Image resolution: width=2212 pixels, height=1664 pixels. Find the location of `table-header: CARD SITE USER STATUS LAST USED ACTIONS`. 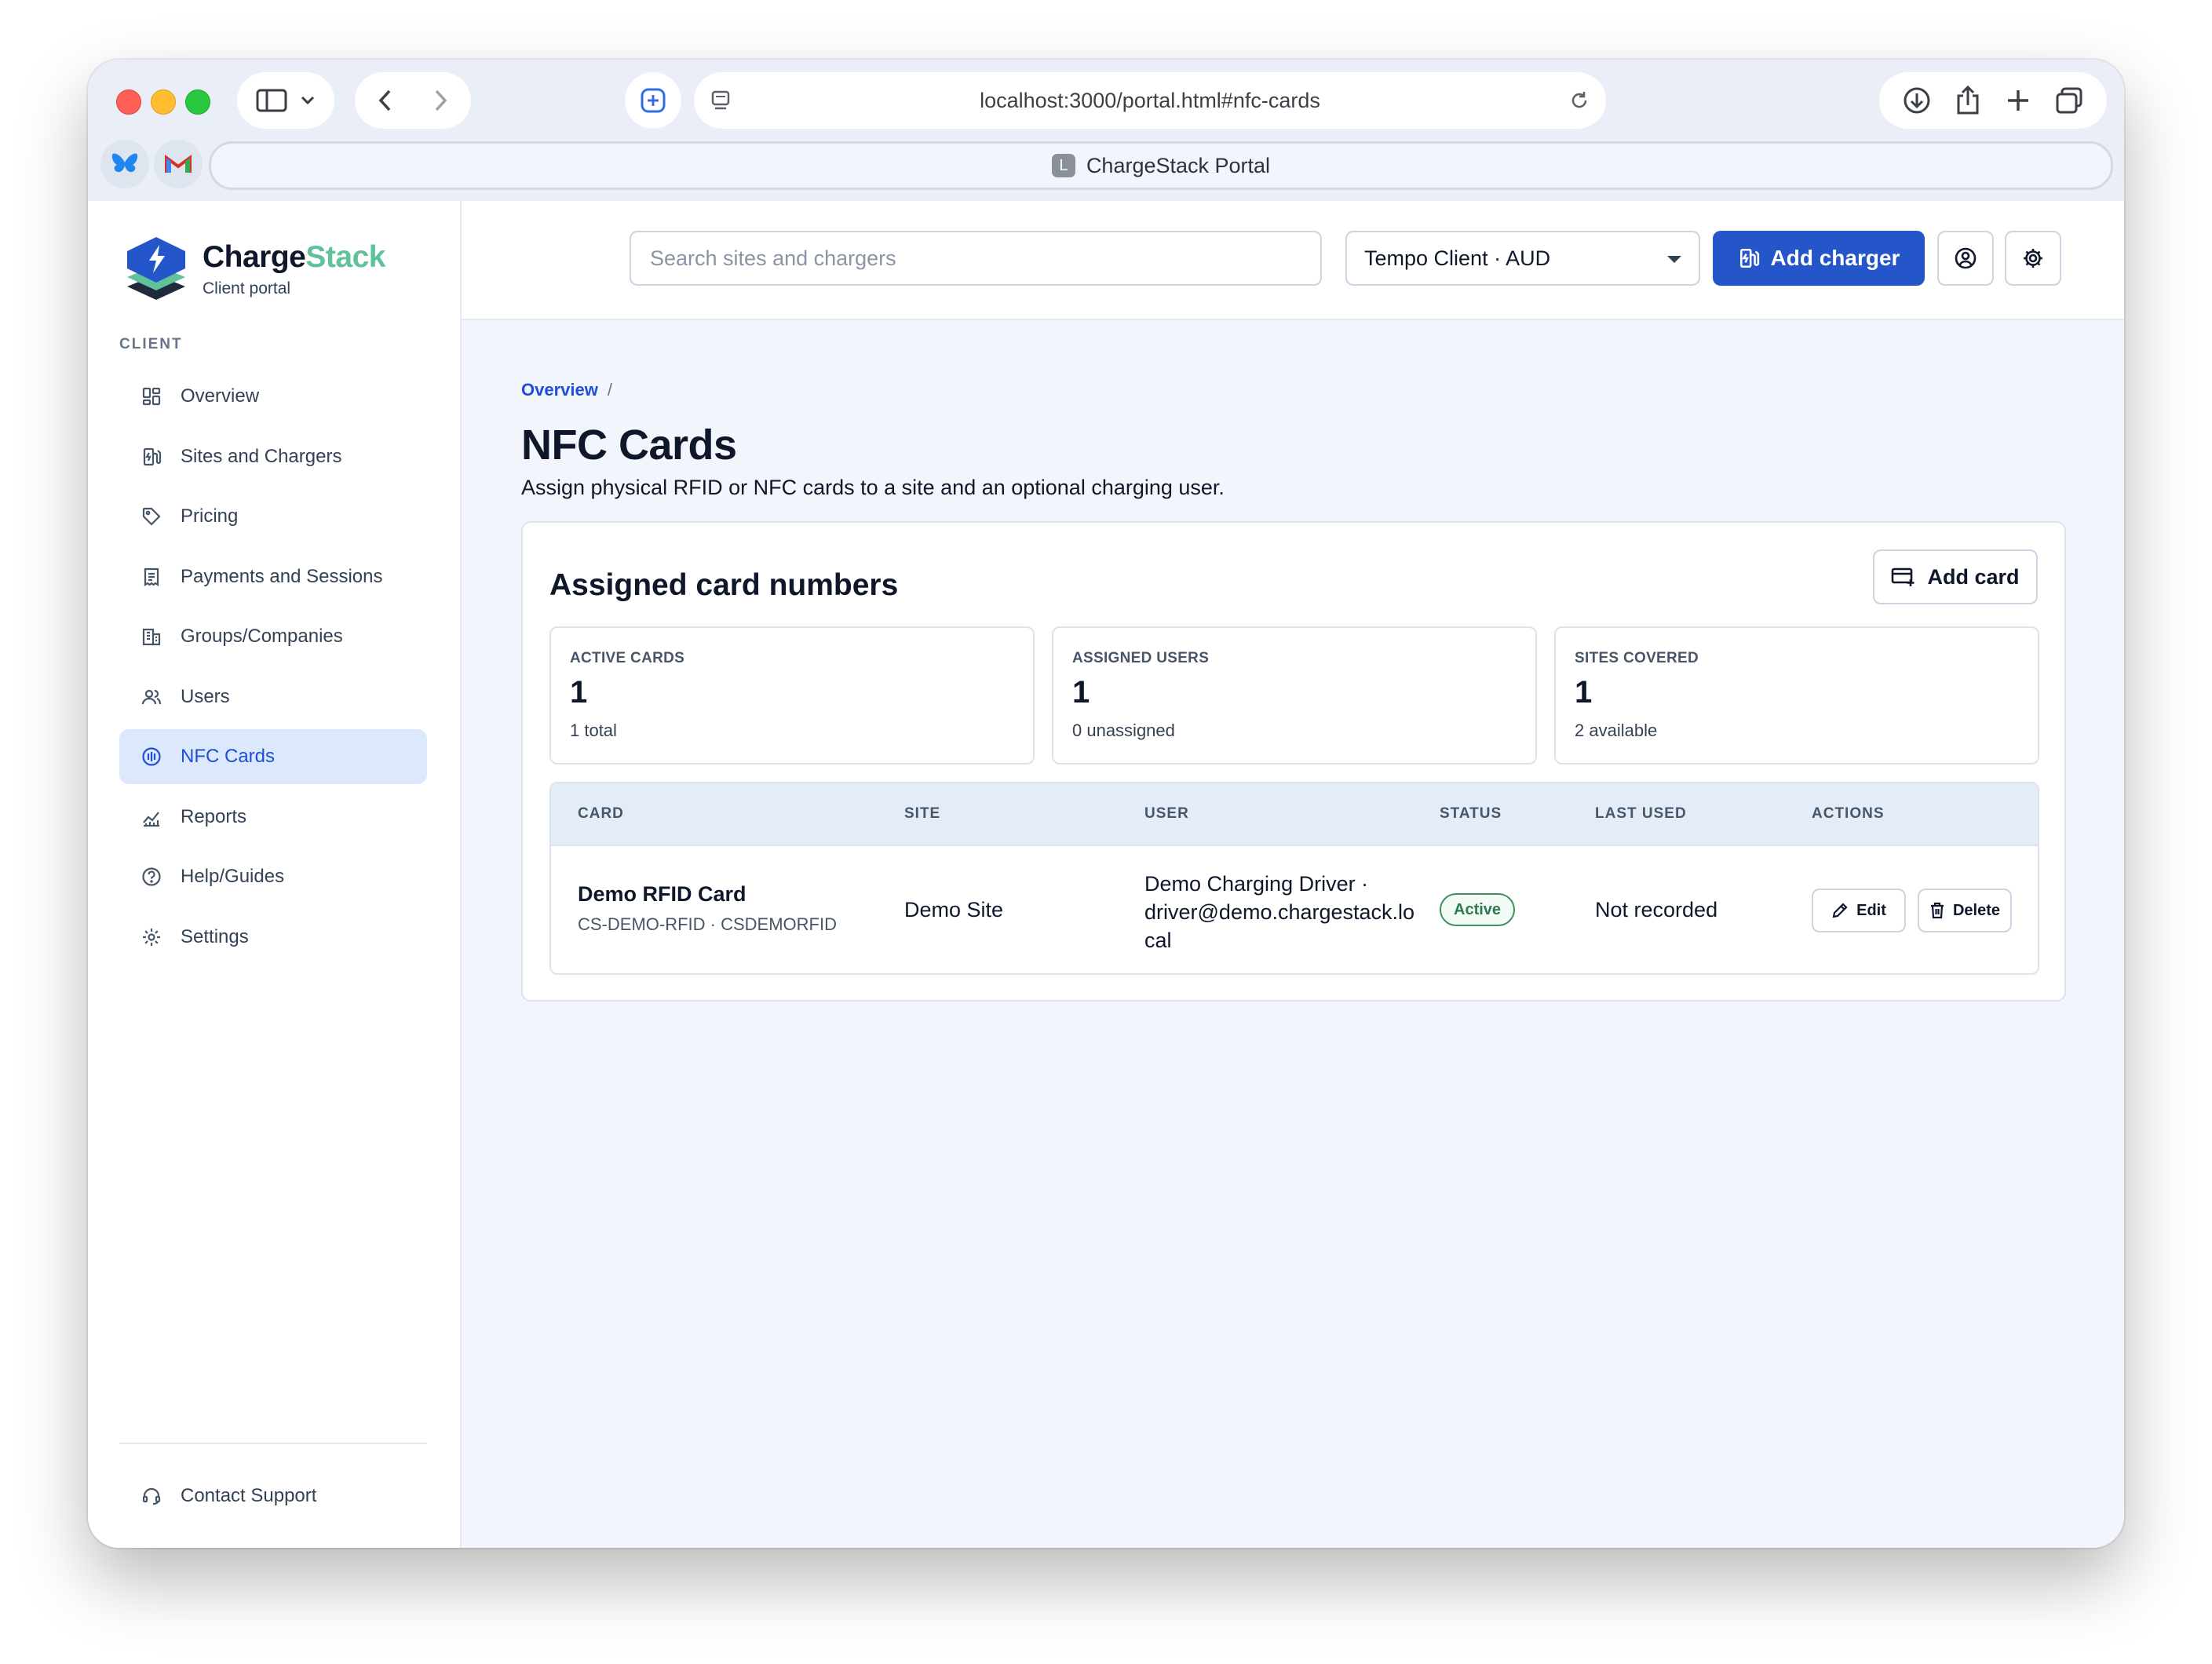

table-header: CARD SITE USER STATUS LAST USED ACTIONS is located at coordinates (1294, 814).